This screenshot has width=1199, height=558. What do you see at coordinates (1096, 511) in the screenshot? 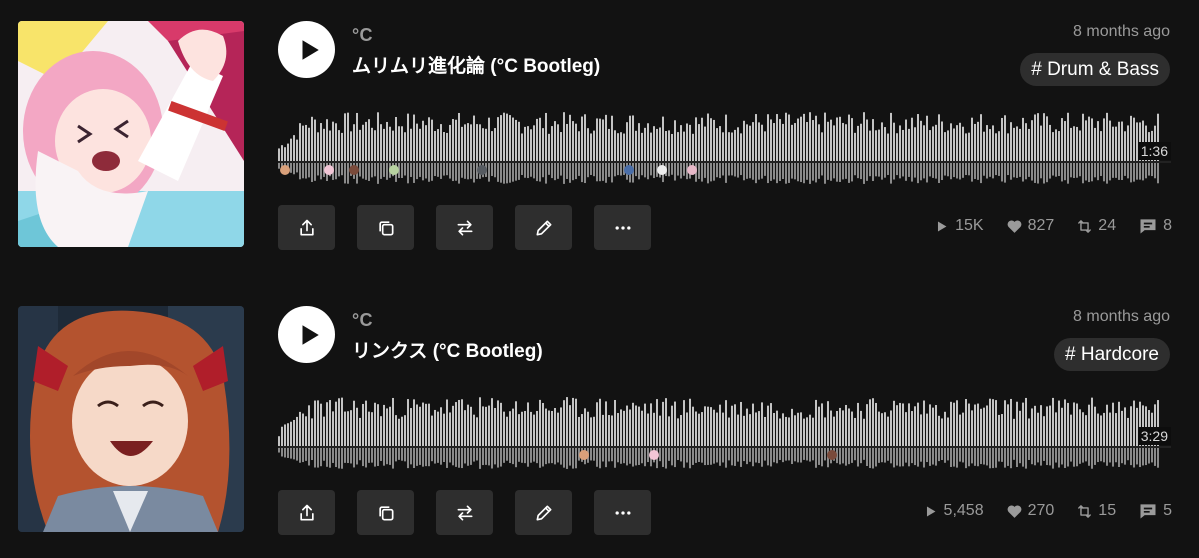
I see `repost-count: 15` at bounding box center [1096, 511].